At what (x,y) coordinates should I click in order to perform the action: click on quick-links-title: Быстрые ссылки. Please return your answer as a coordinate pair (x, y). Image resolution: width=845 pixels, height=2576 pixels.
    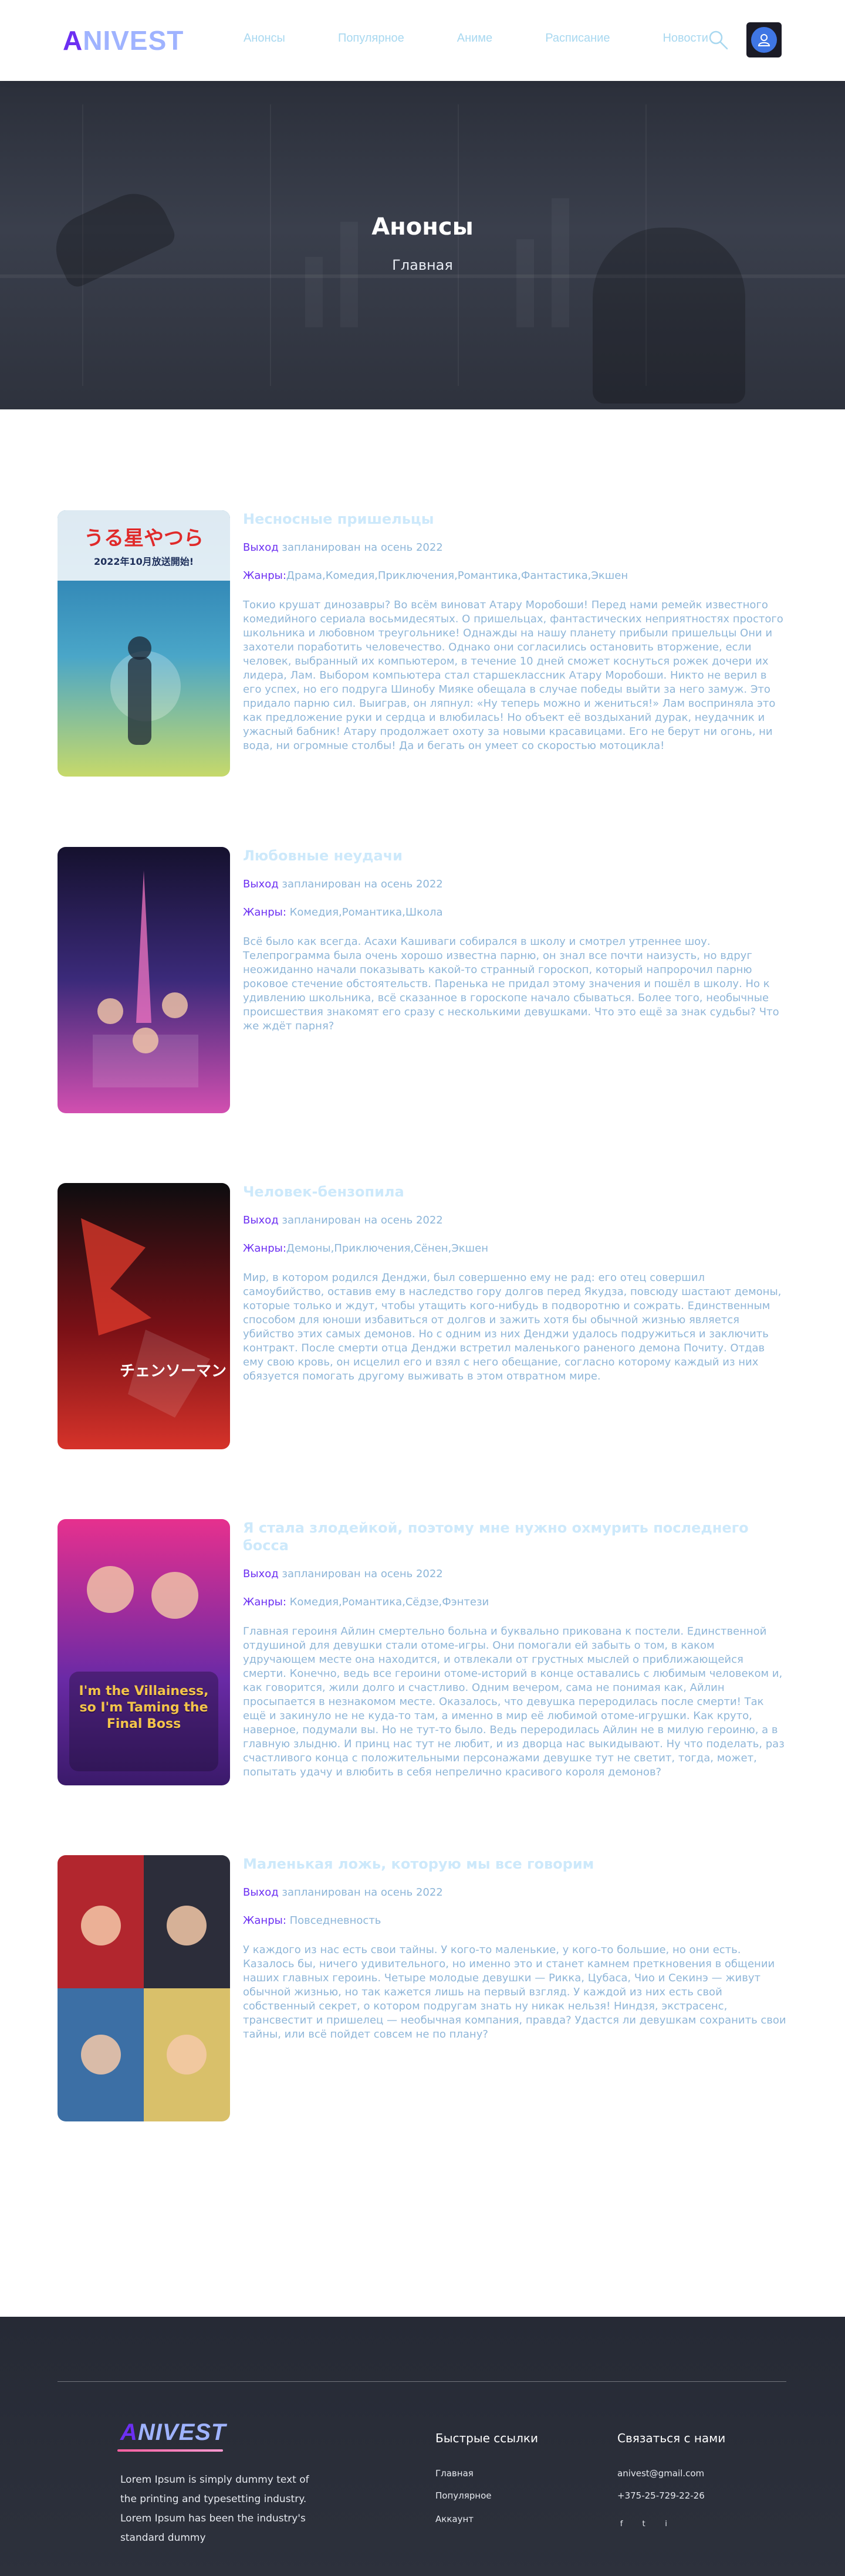
    Looking at the image, I should click on (486, 2438).